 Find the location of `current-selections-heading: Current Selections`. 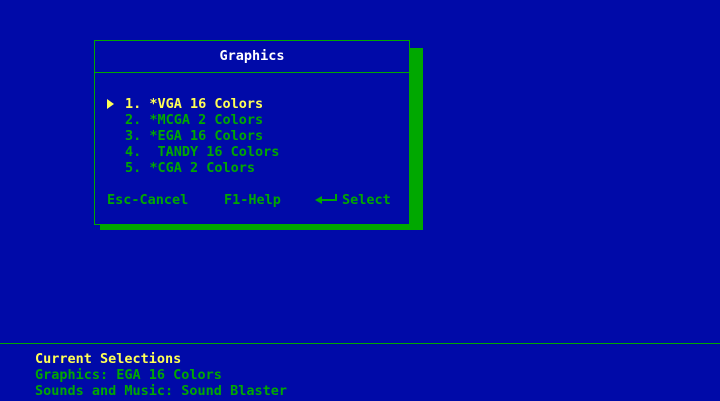

current-selections-heading: Current Selections is located at coordinates (108, 359).